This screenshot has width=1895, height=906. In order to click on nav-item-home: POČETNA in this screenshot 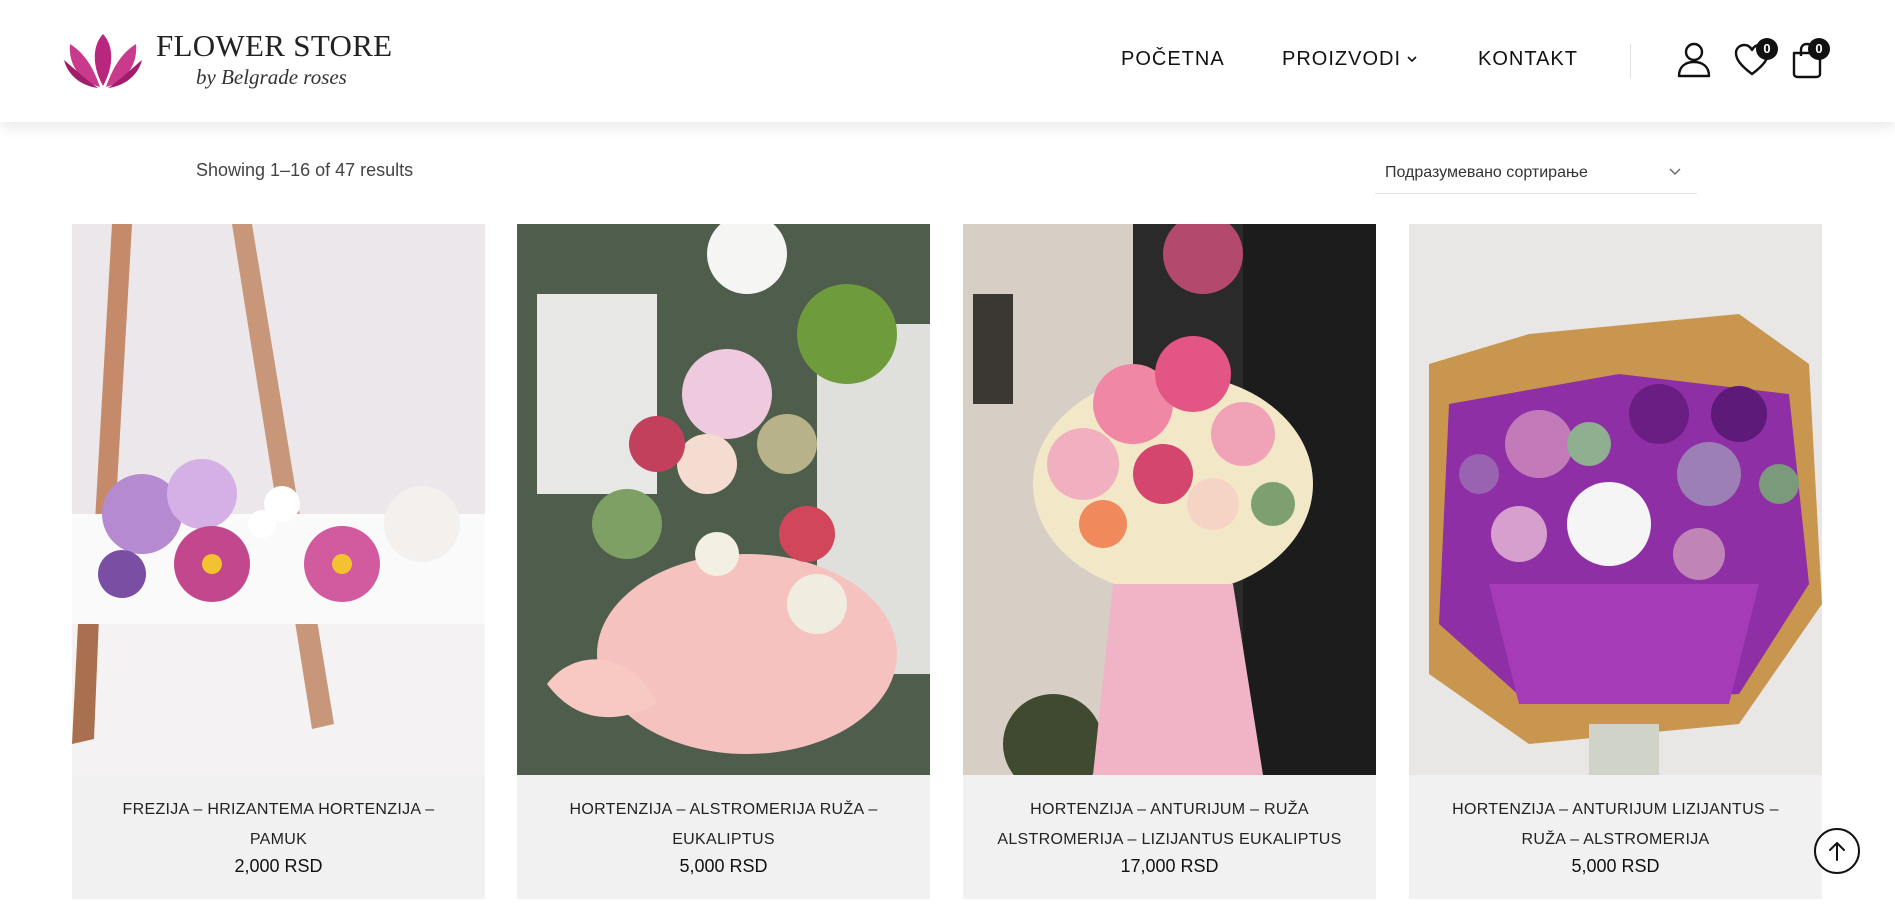, I will do `click(1173, 59)`.